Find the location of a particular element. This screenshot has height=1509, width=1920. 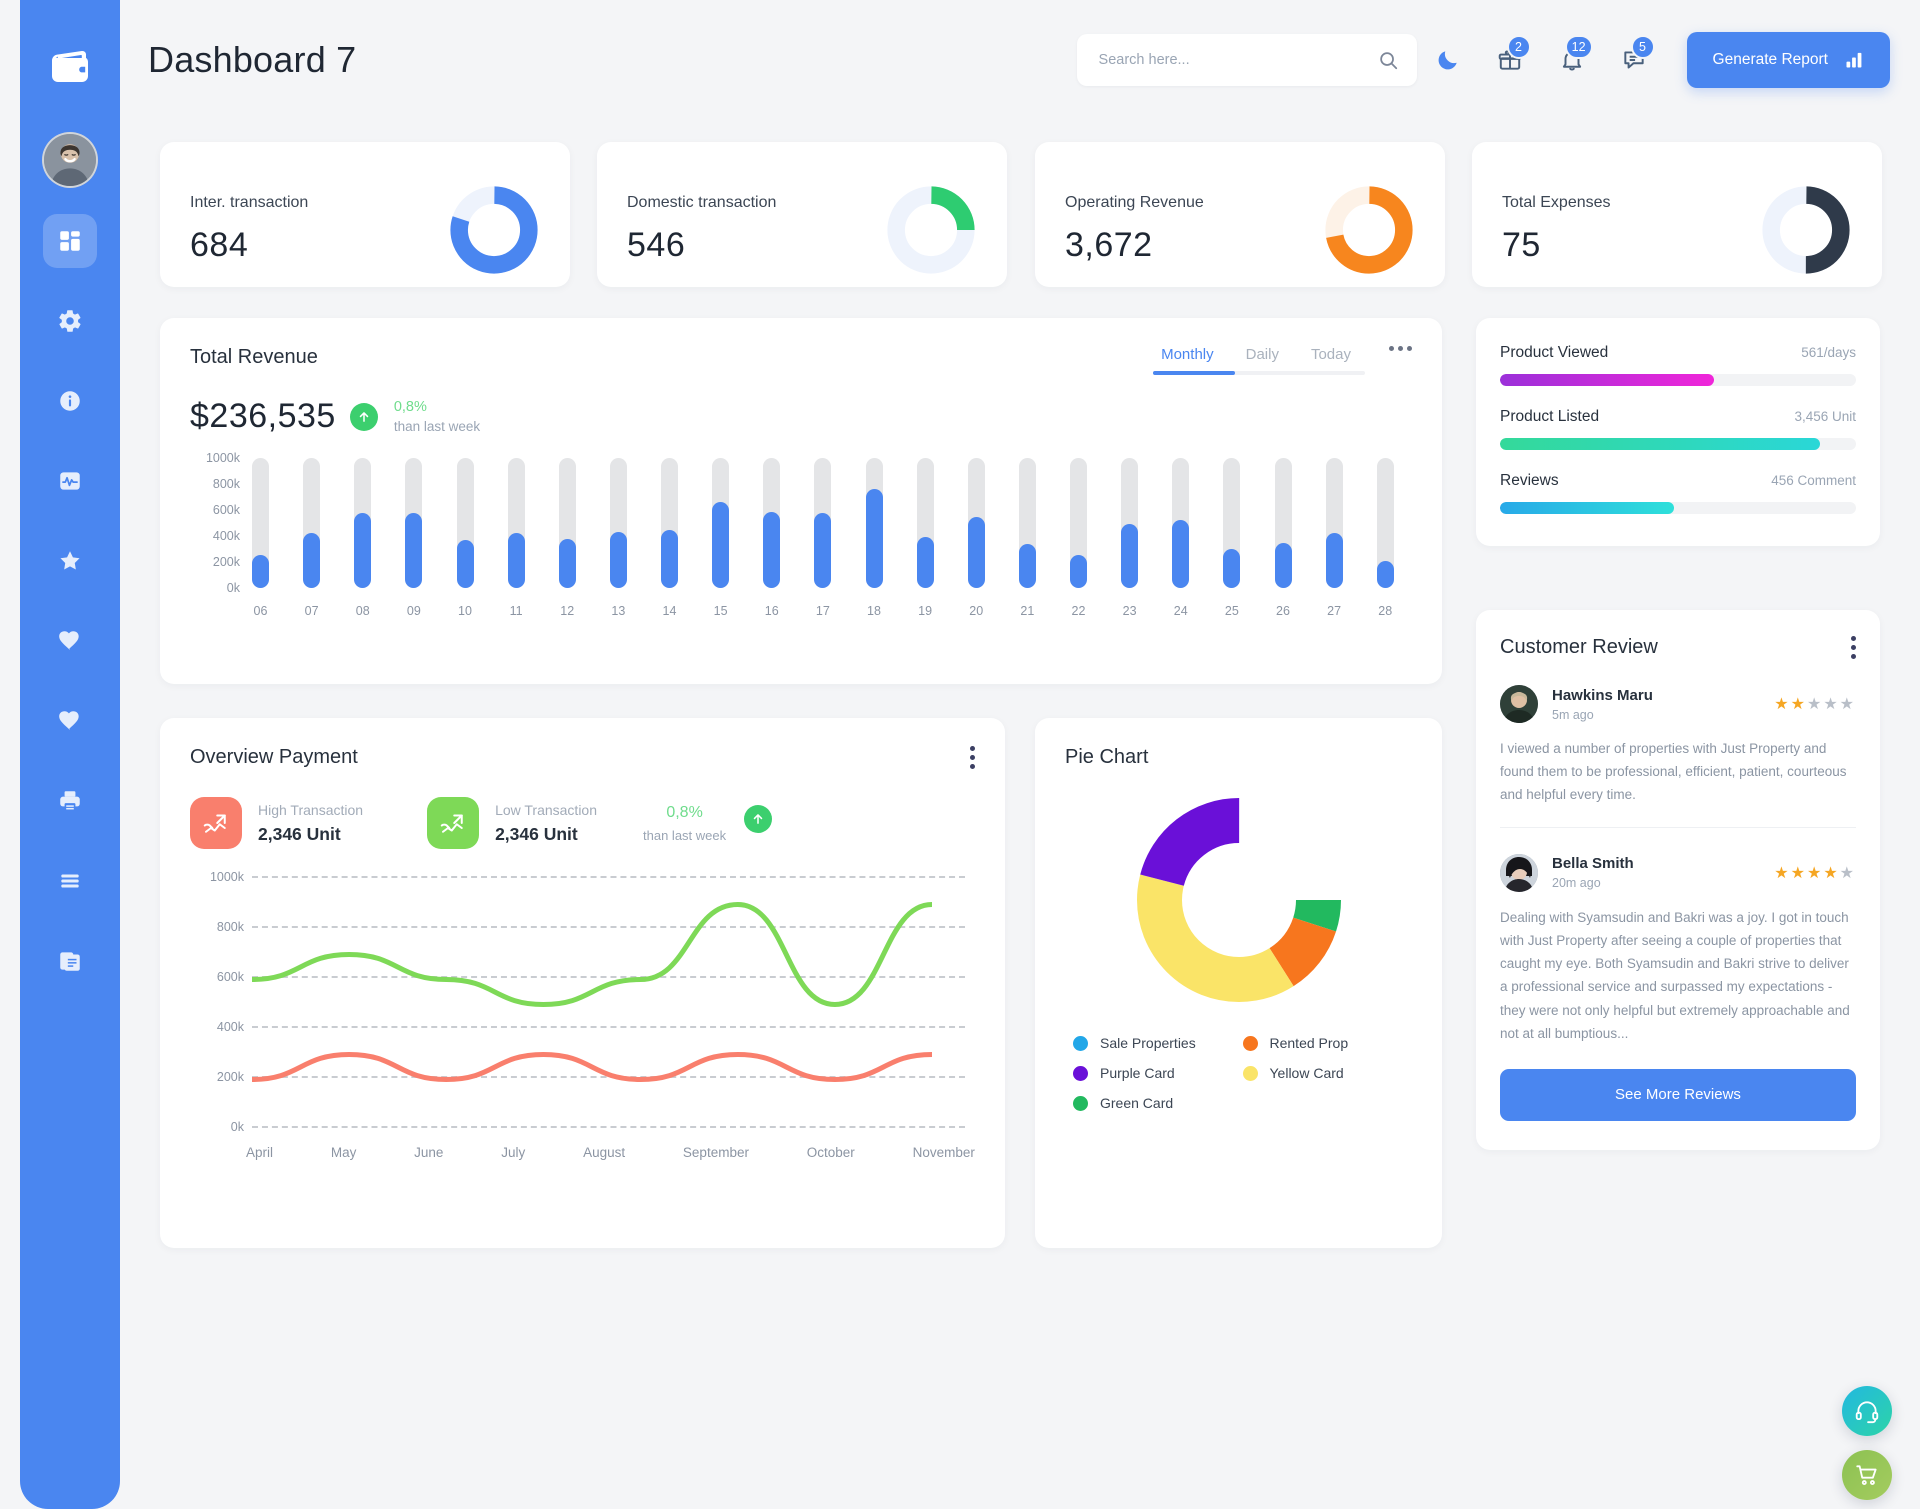

revenue-menu-button is located at coordinates (1400, 348).